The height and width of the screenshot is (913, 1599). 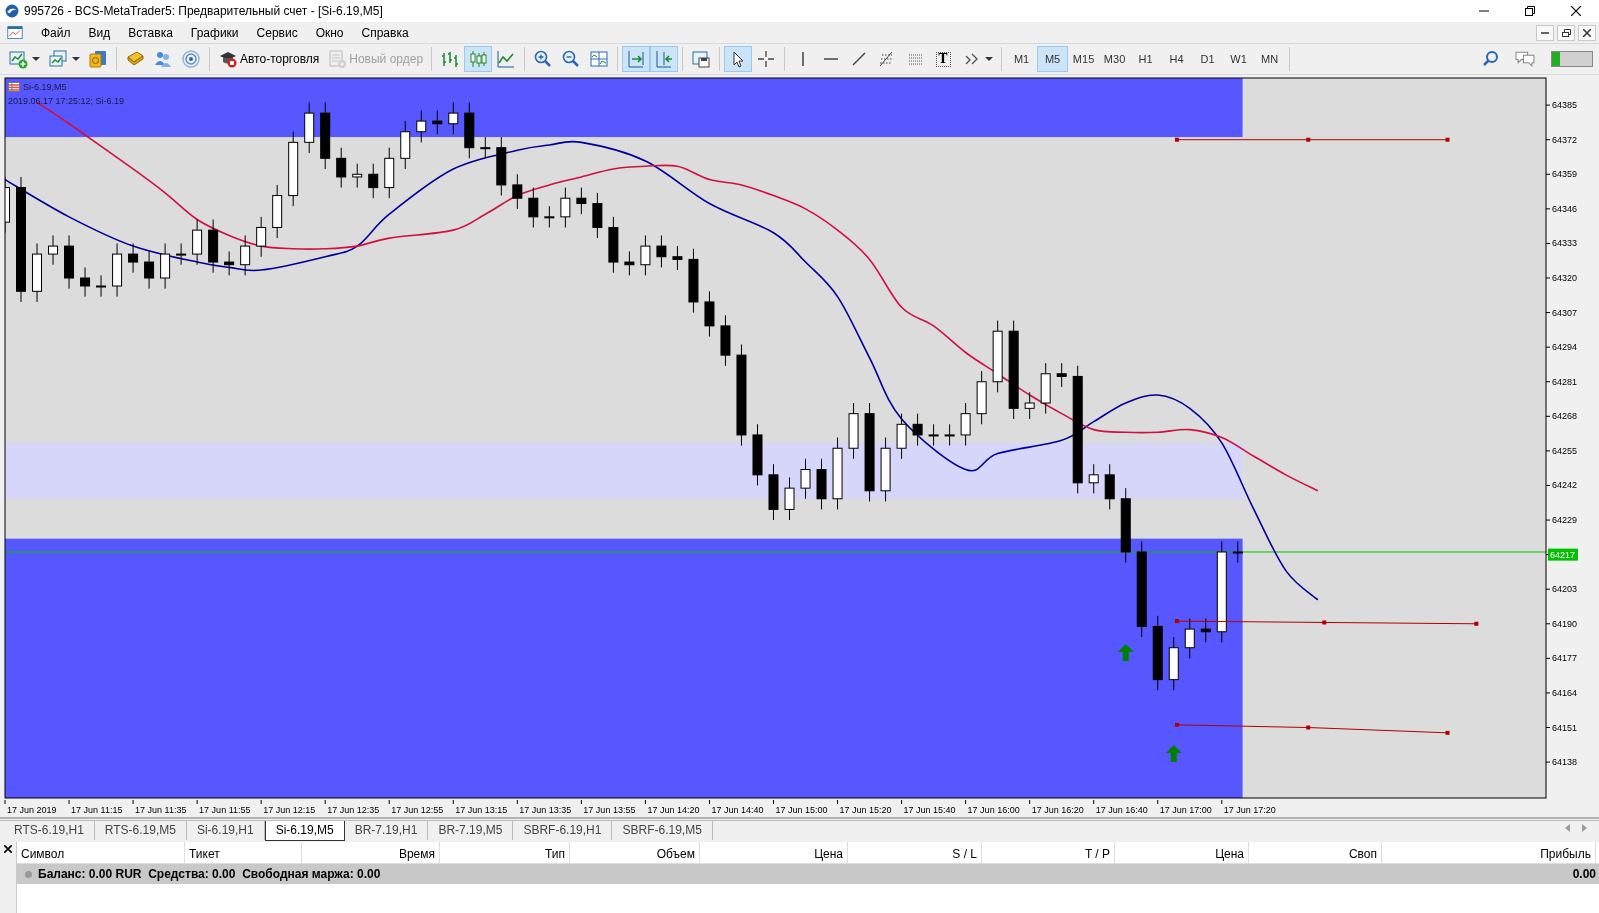 What do you see at coordinates (28, 874) in the screenshot?
I see `bullet-icon` at bounding box center [28, 874].